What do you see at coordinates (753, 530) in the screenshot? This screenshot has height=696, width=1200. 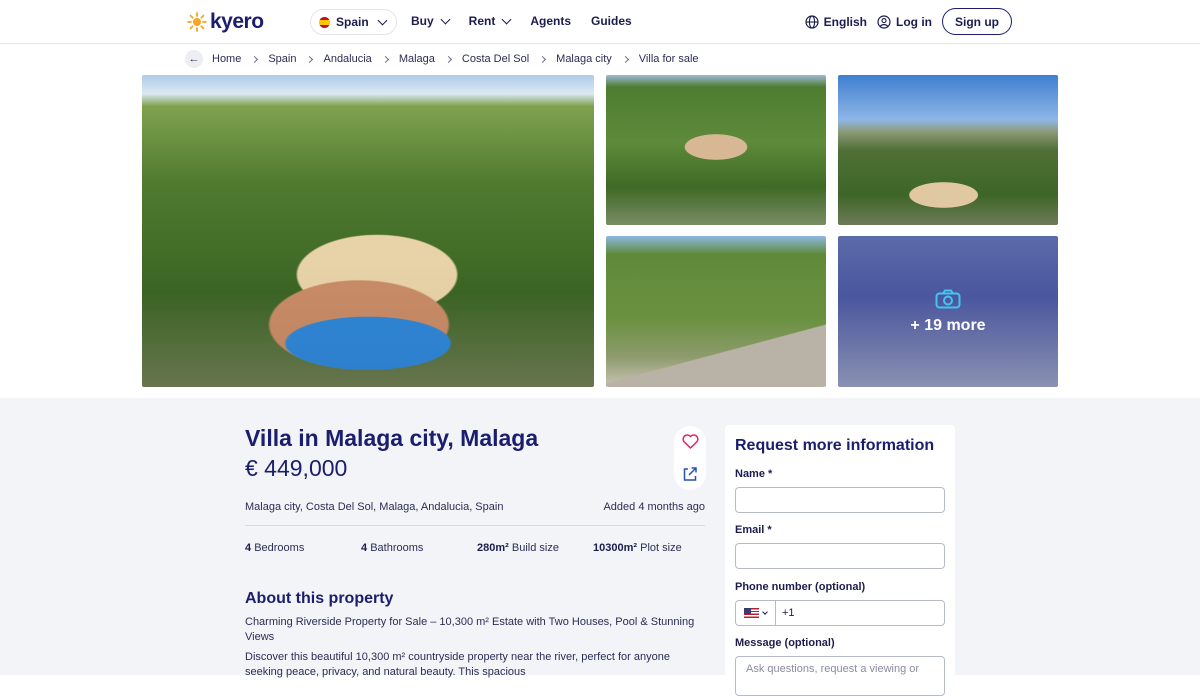 I see `email-label: Email *` at bounding box center [753, 530].